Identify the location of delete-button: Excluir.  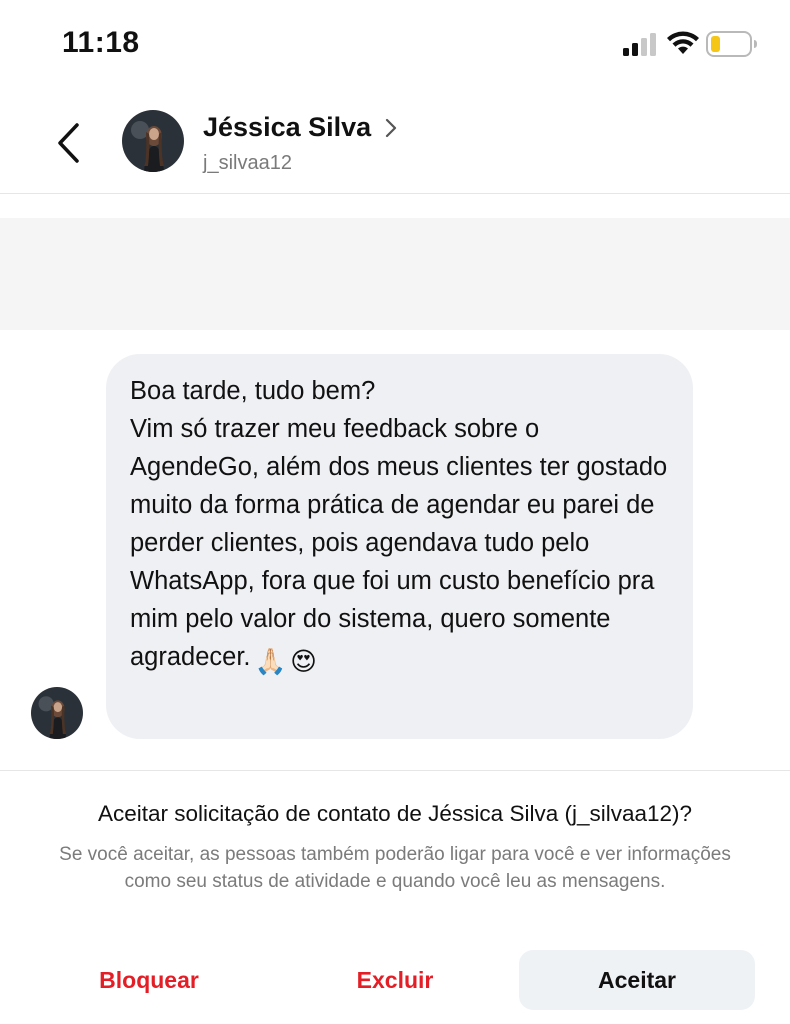
(395, 980).